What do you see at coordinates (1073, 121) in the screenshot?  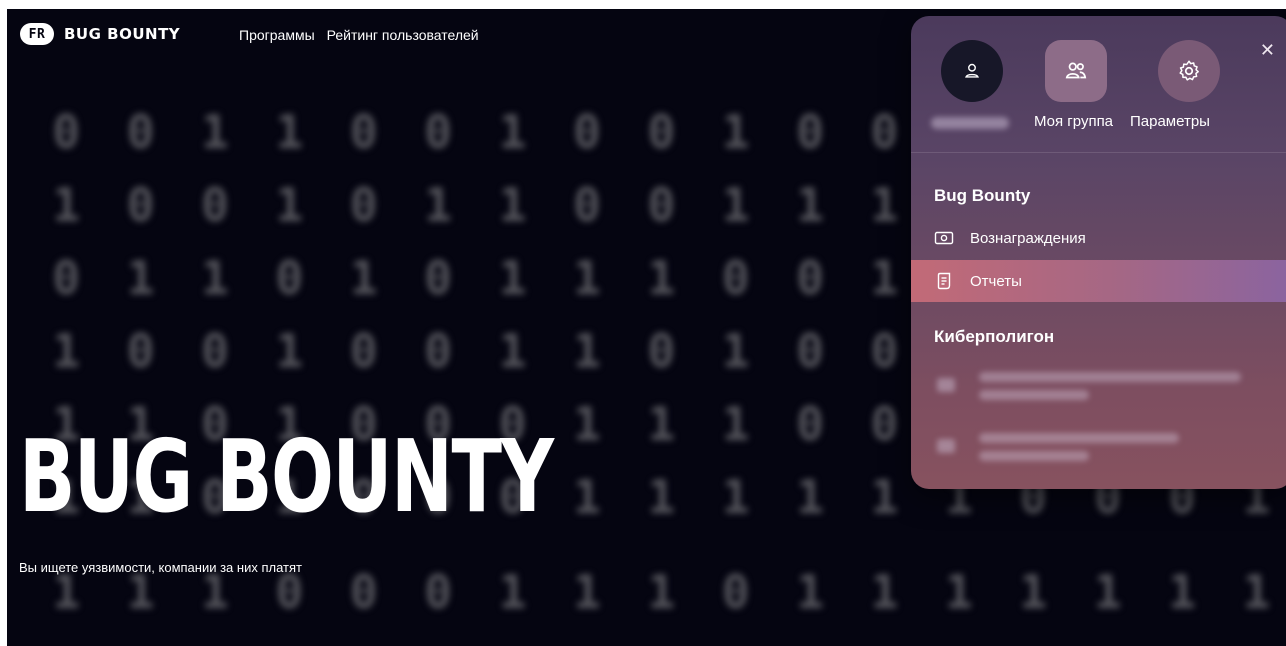 I see `my-group-label: Моя группа` at bounding box center [1073, 121].